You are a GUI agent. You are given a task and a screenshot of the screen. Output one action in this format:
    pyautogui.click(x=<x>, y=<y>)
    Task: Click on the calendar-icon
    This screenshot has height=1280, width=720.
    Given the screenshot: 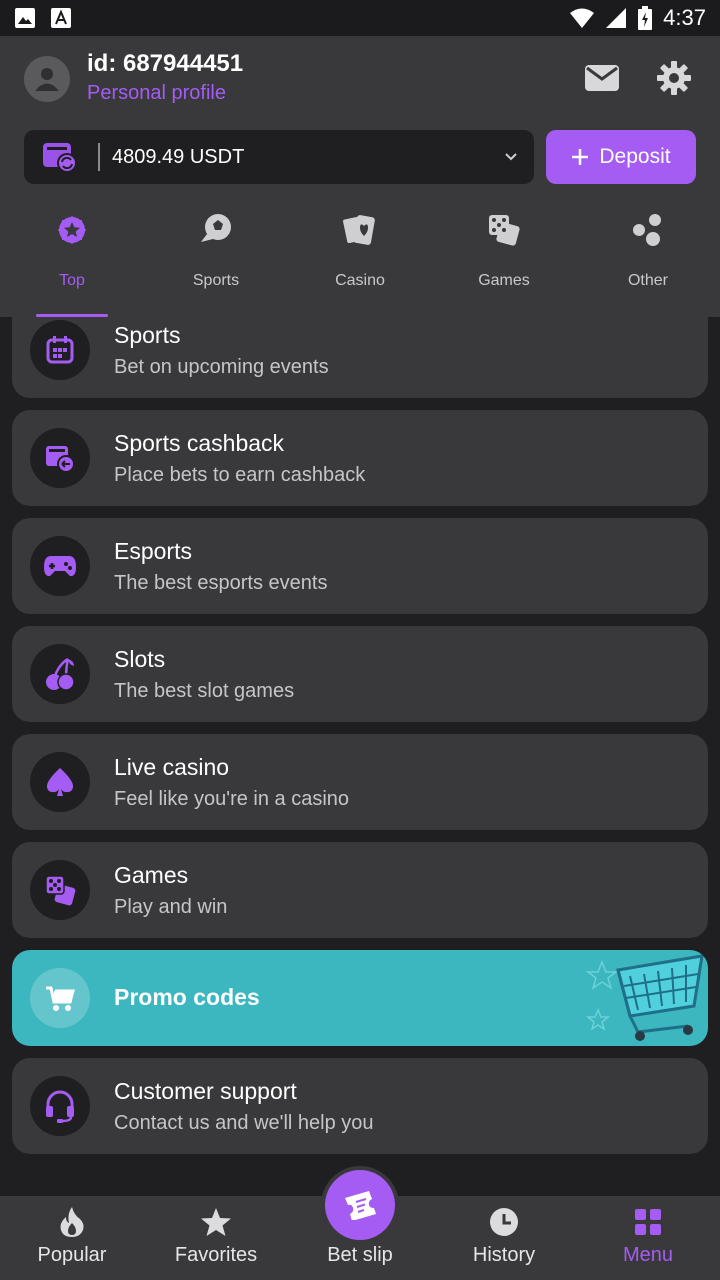 What is the action you would take?
    pyautogui.click(x=60, y=350)
    